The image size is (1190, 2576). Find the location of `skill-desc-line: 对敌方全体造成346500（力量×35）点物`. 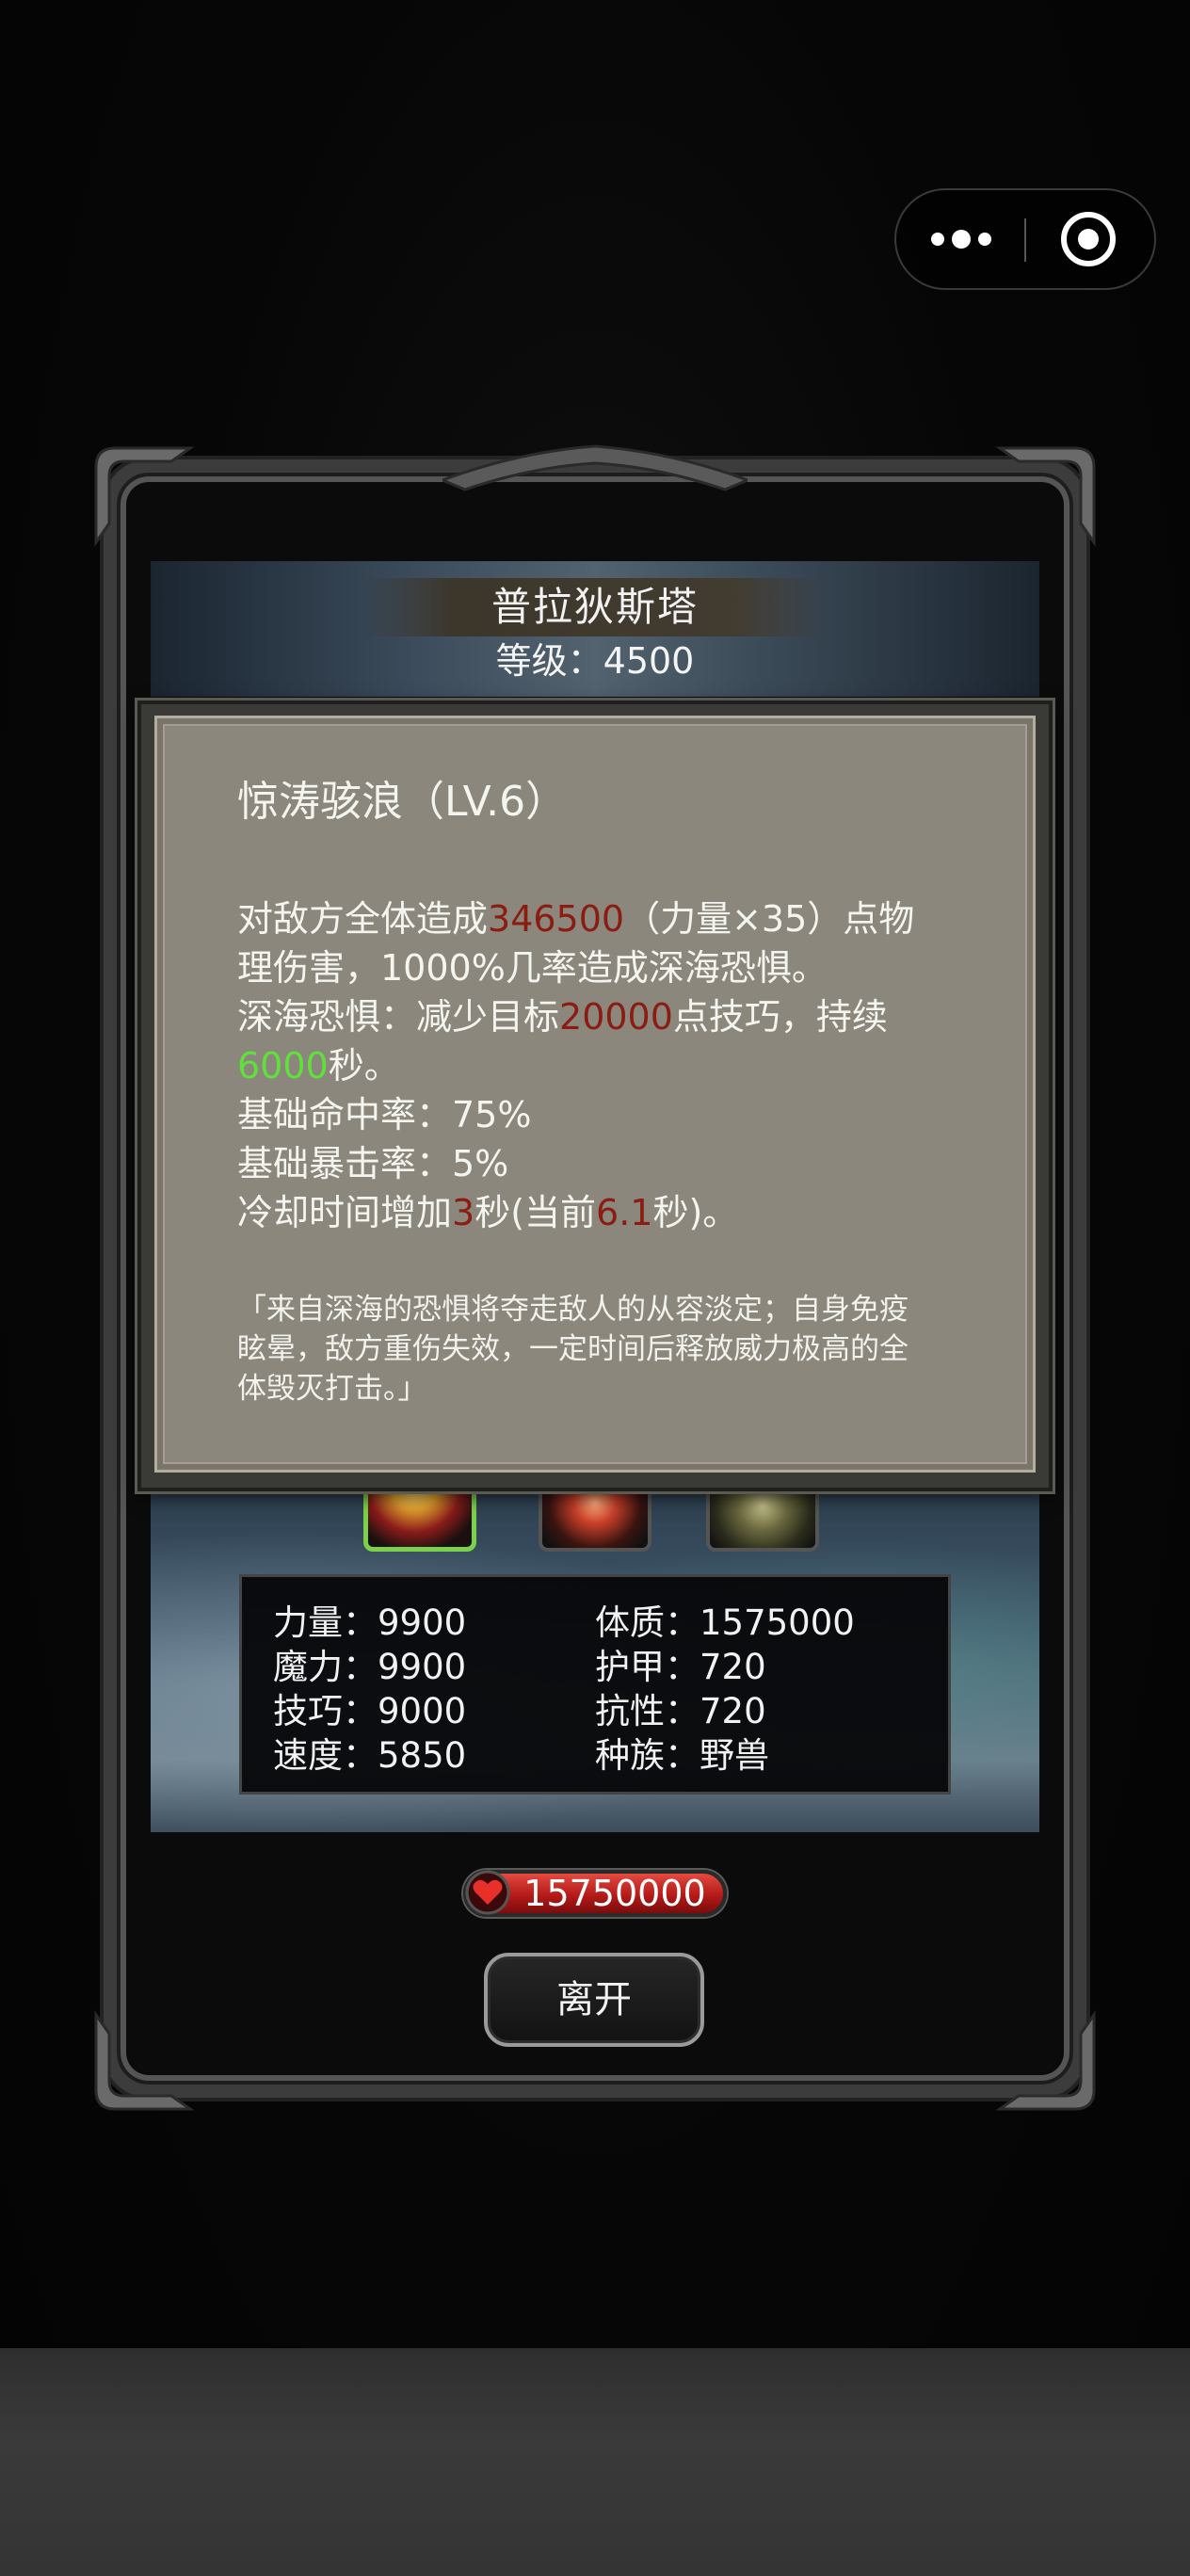

skill-desc-line: 对敌方全体造成346500（力量×35）点物 is located at coordinates (575, 918).